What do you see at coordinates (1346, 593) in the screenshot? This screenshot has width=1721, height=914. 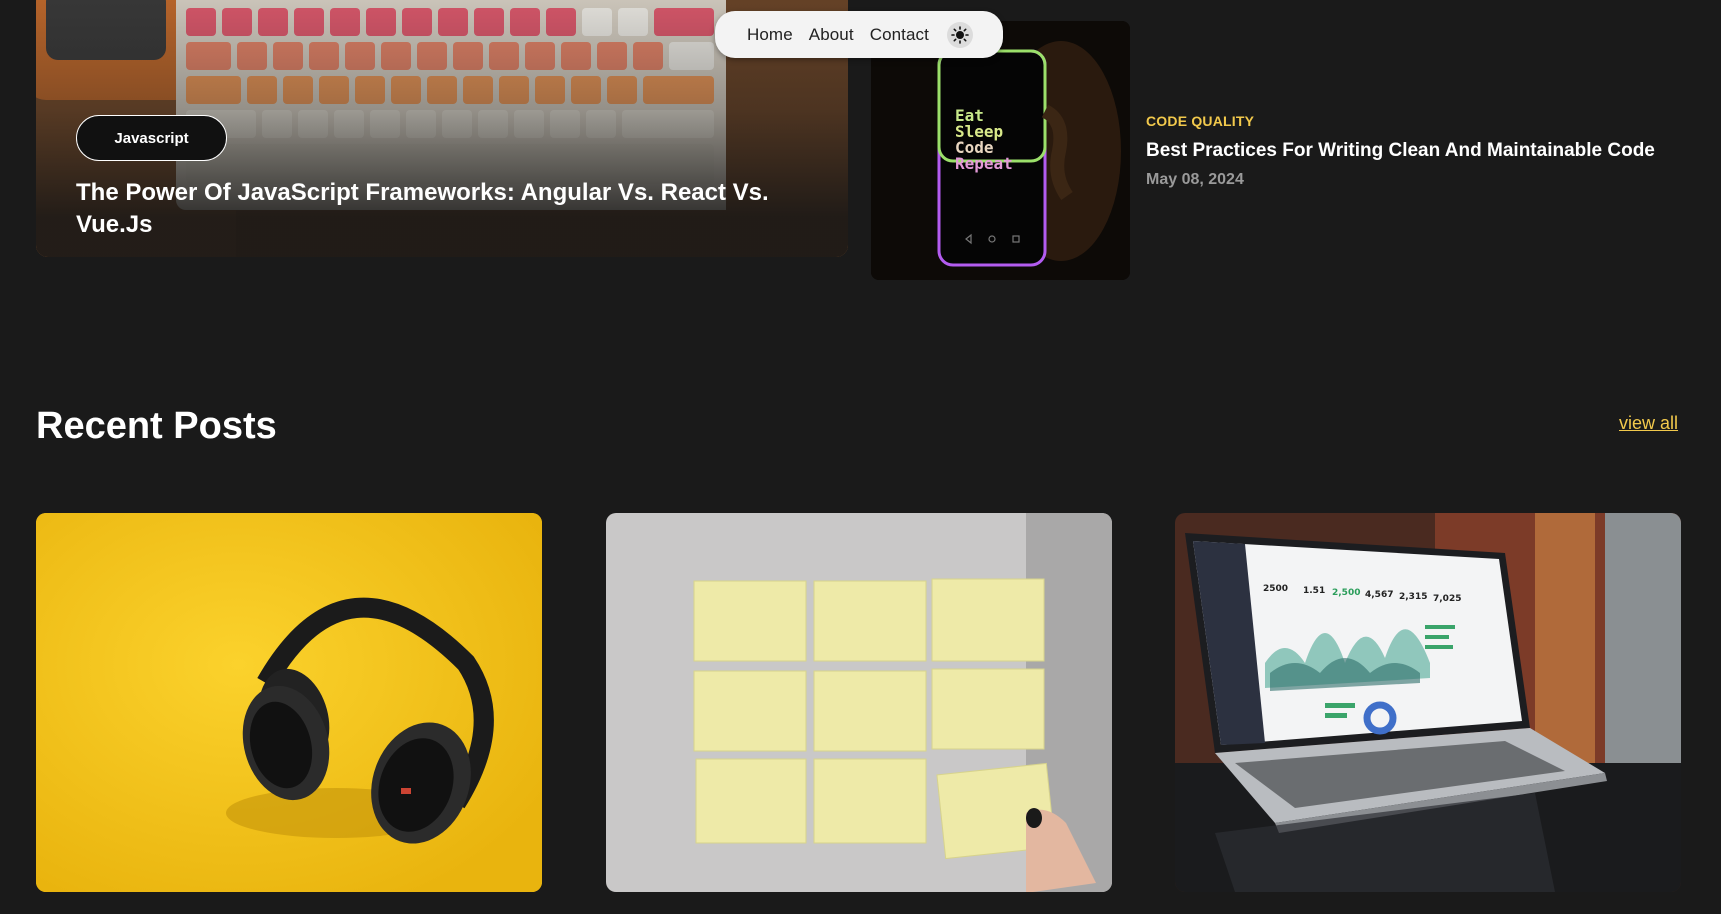 I see `screen-value-3: 2,500` at bounding box center [1346, 593].